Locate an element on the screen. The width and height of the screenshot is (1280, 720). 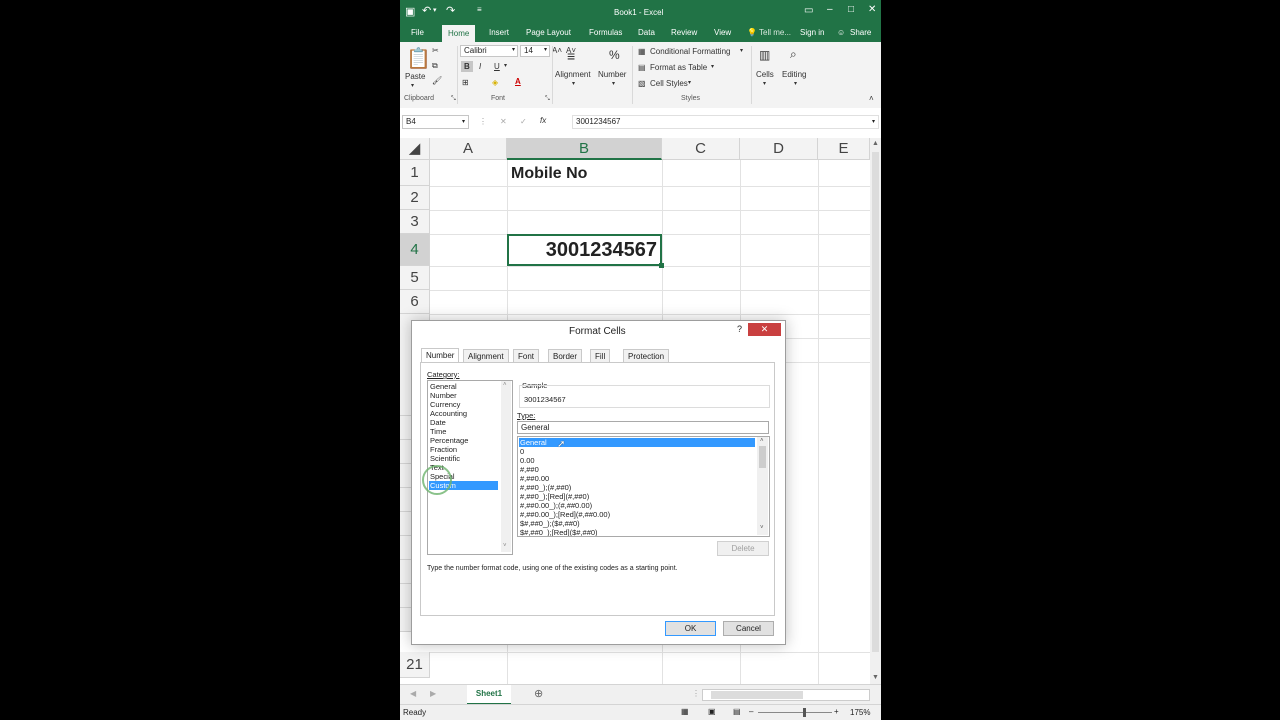
row-header-2: 2 is located at coordinates (415, 198).